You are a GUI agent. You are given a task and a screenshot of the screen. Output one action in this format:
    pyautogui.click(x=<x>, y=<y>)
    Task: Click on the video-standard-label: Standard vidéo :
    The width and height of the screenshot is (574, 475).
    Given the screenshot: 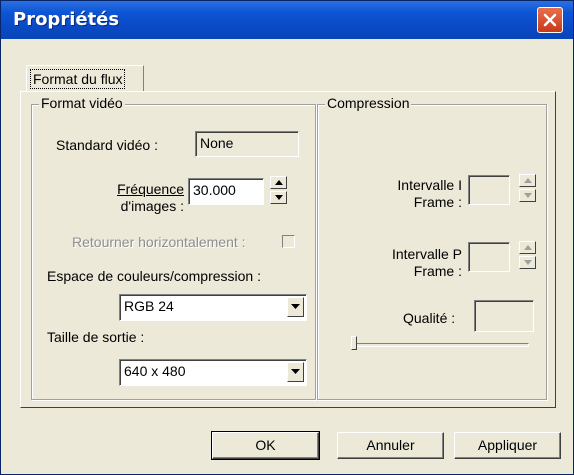 What is the action you would take?
    pyautogui.click(x=107, y=145)
    